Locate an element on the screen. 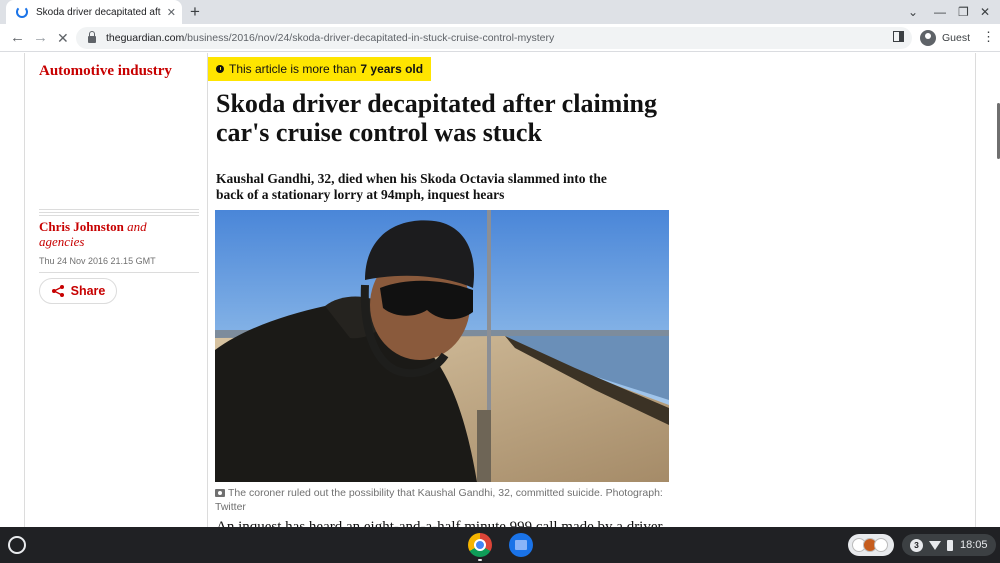  forward-icon: → is located at coordinates (40, 38).